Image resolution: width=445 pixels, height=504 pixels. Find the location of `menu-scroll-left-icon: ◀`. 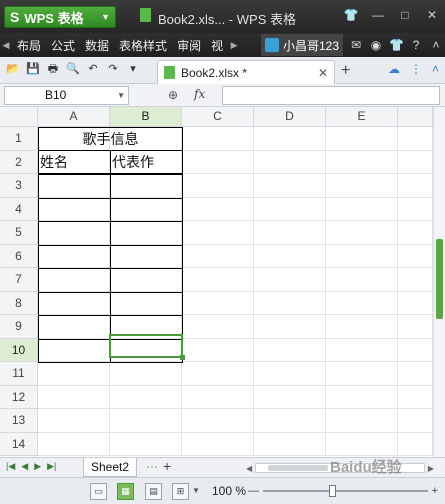

menu-scroll-left-icon: ◀ is located at coordinates (6, 45).